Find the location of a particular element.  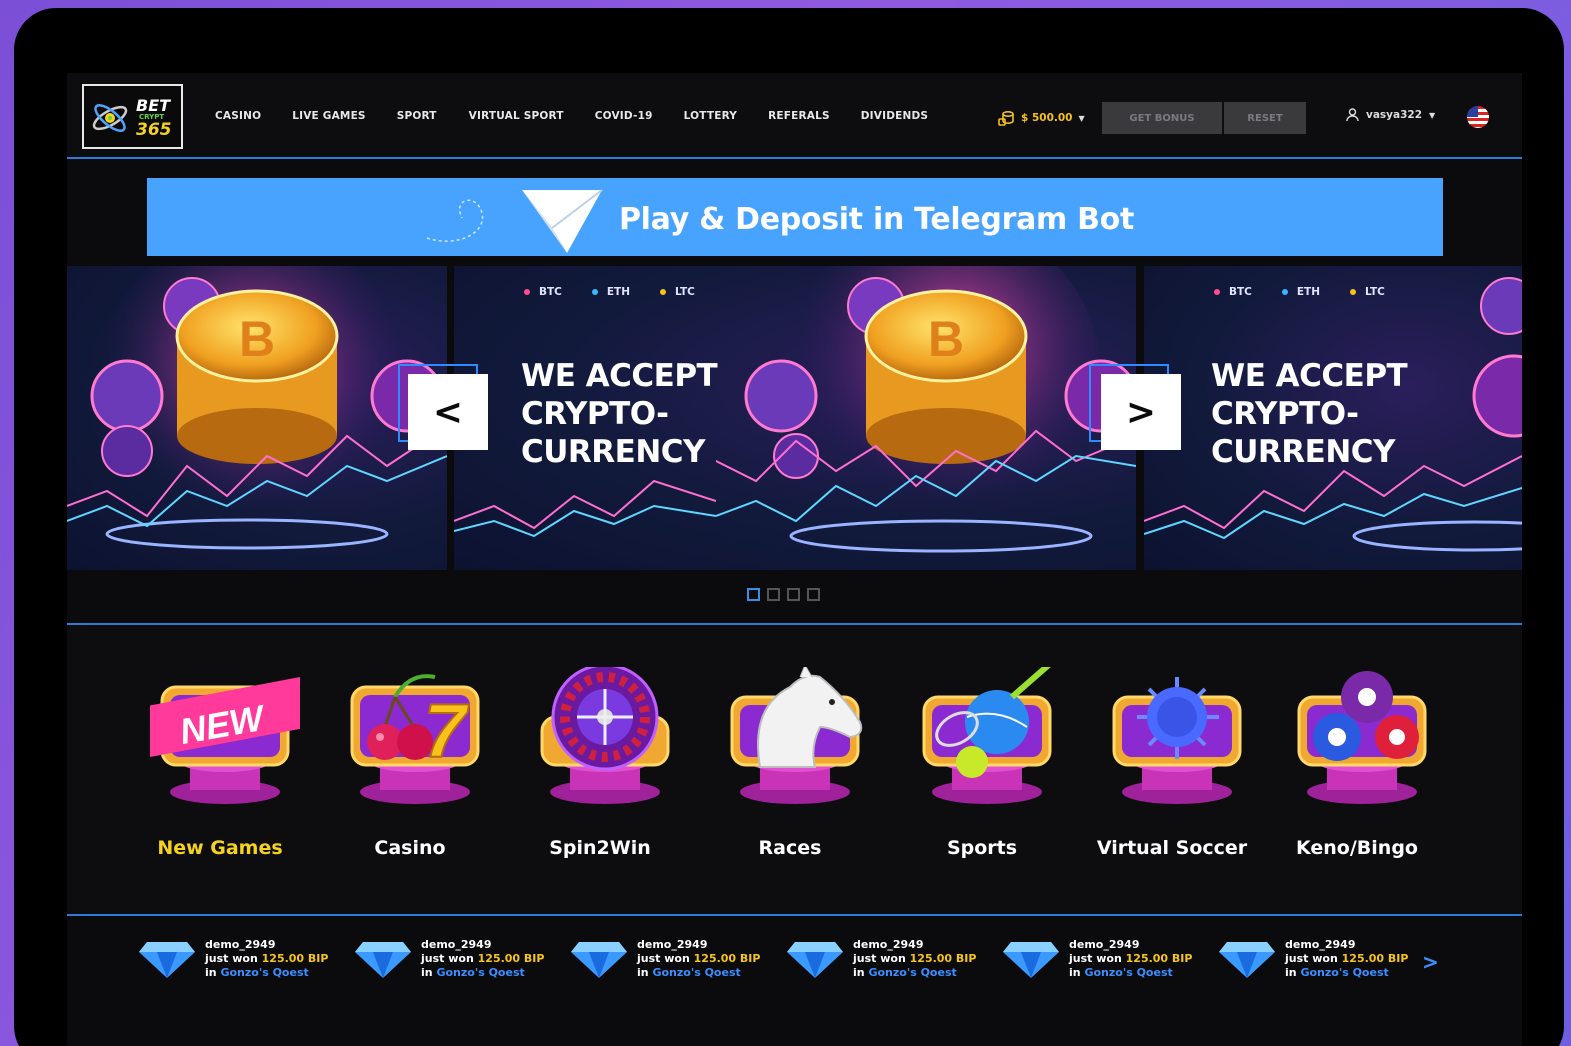

category-virtual-soccer: Virtual Soccer is located at coordinates (1172, 777).